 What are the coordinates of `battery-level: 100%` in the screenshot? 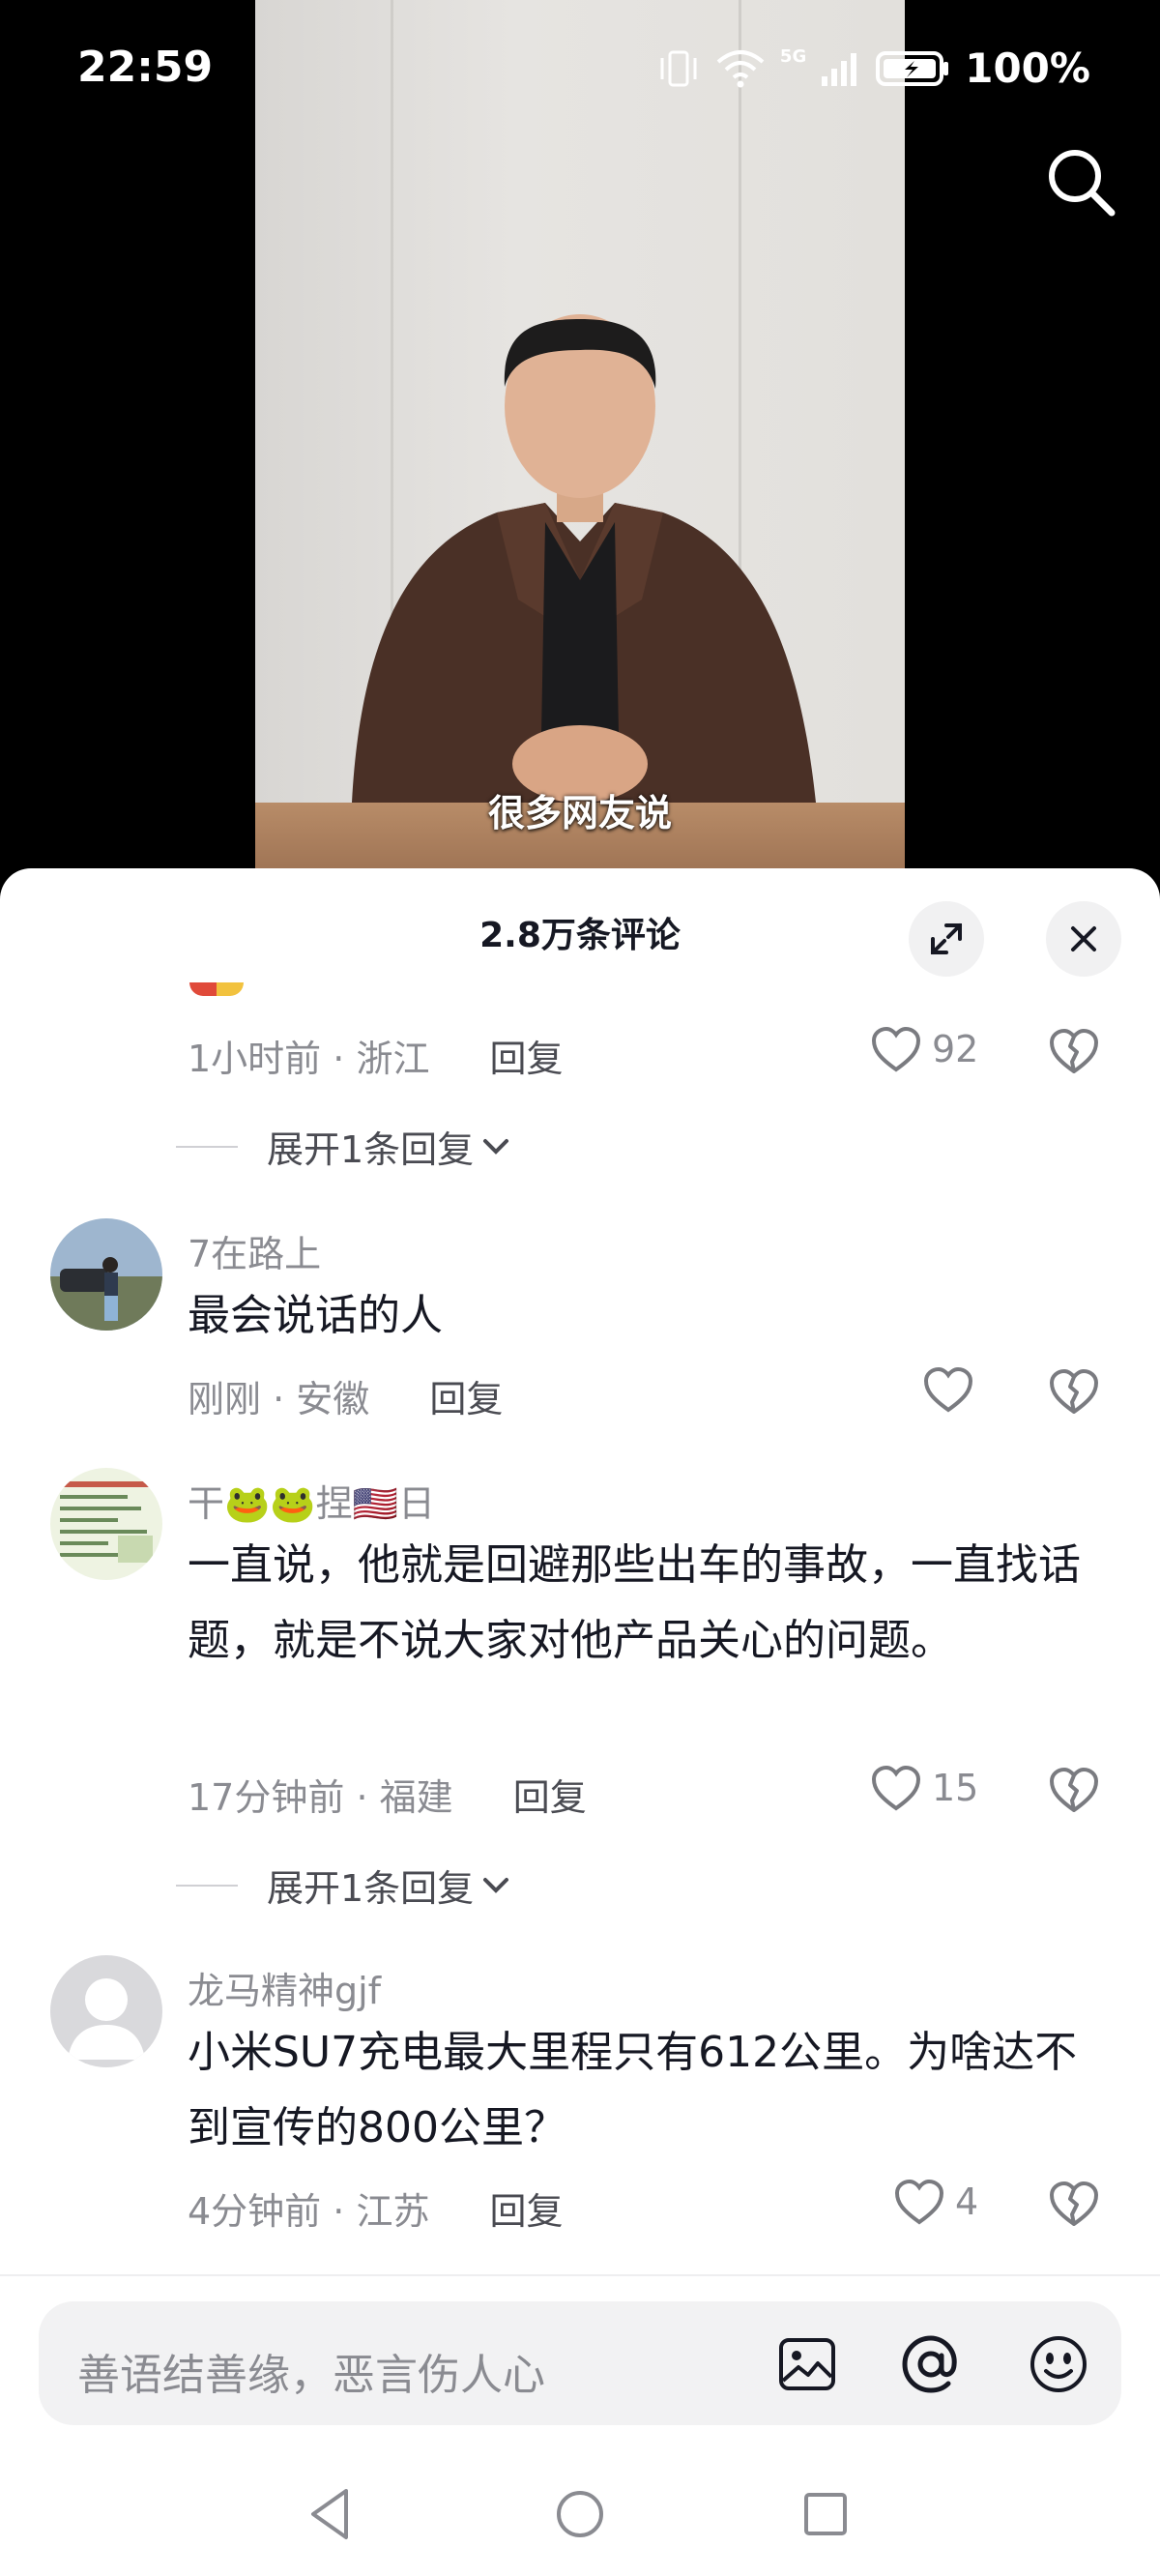 It's located at (1027, 68).